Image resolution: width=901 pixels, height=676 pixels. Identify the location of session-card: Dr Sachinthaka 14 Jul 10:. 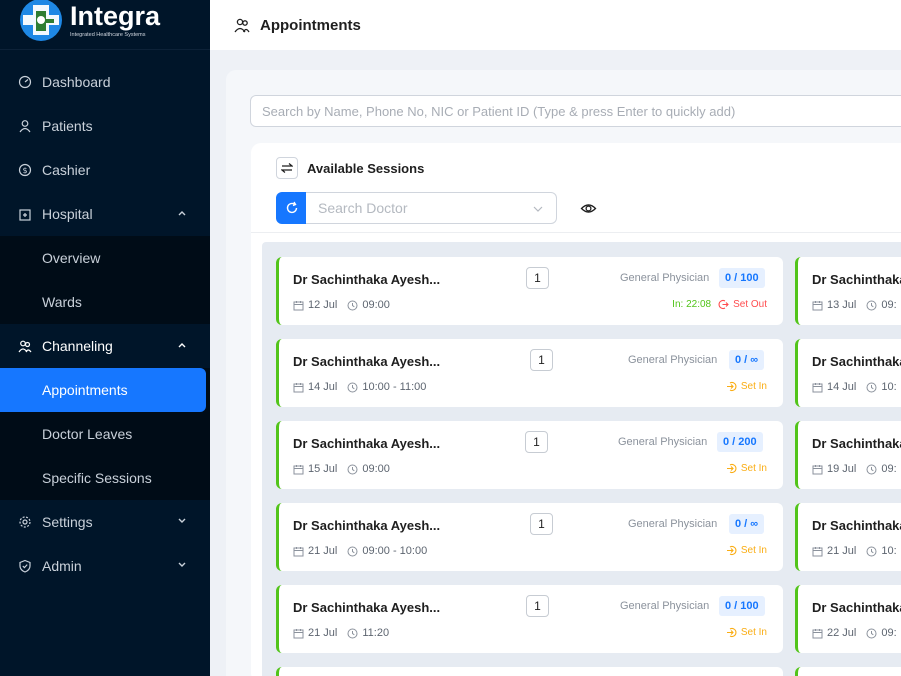
(848, 373).